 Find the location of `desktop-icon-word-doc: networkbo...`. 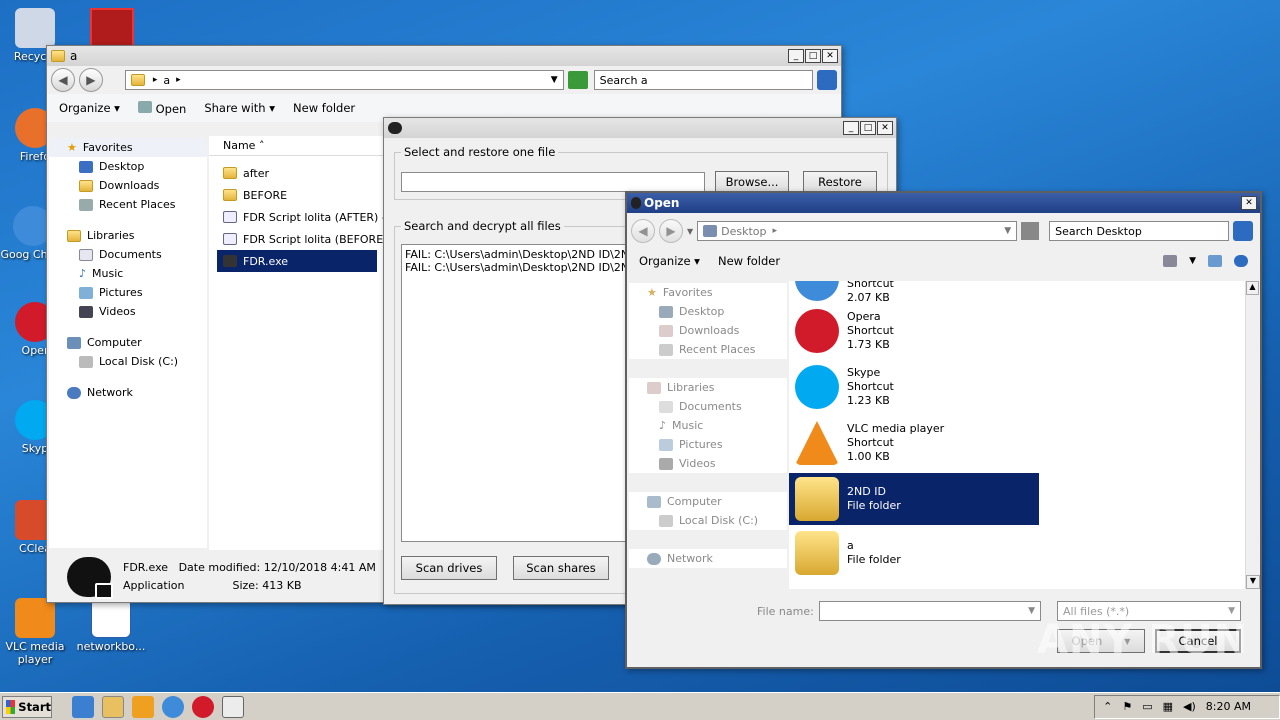

desktop-icon-word-doc: networkbo... is located at coordinates (111, 625).